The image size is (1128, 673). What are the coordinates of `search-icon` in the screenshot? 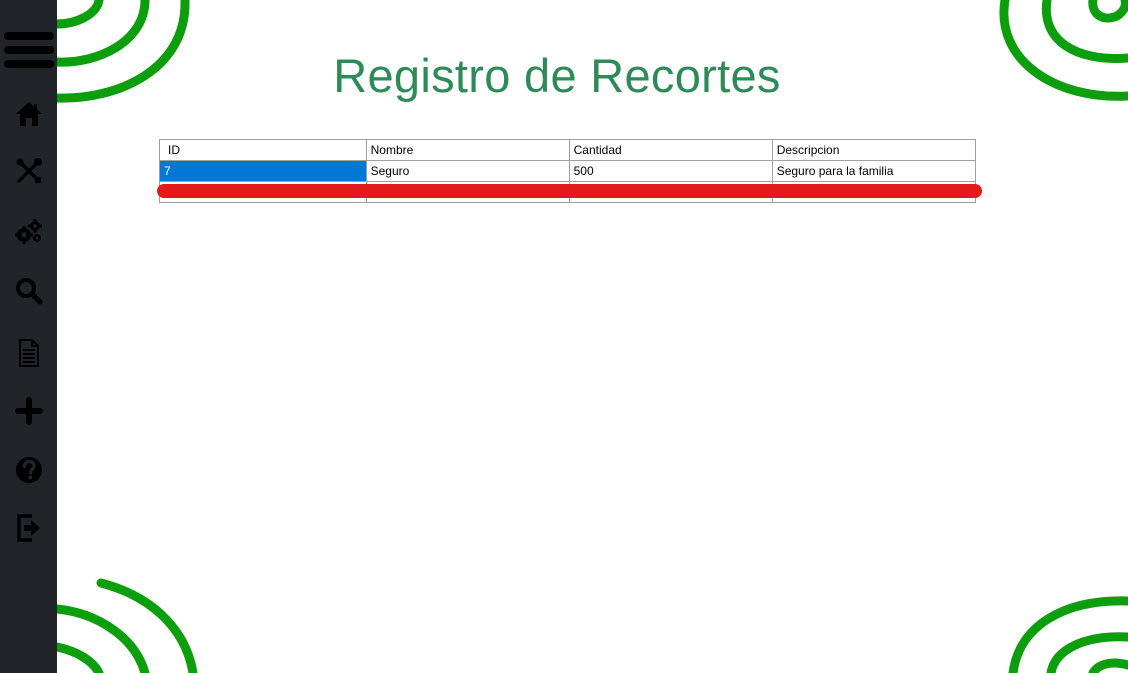 It's located at (28, 291).